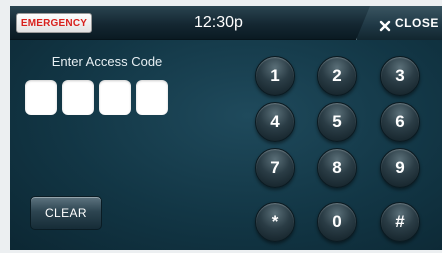 The height and width of the screenshot is (253, 442). What do you see at coordinates (400, 122) in the screenshot?
I see `key-6: 6` at bounding box center [400, 122].